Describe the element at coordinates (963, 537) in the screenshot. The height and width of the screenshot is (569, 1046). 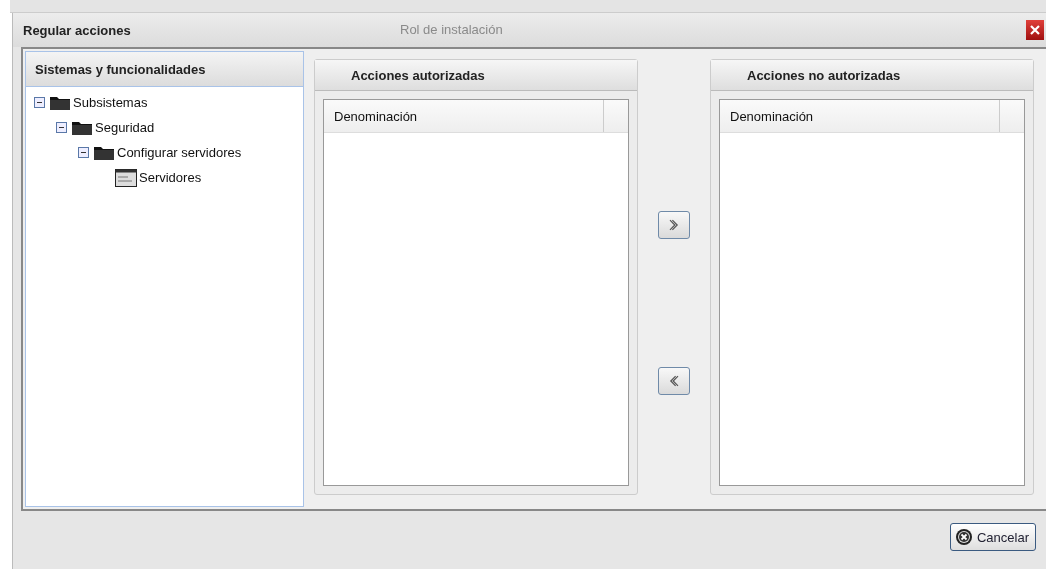
I see `cancel-icon` at that location.